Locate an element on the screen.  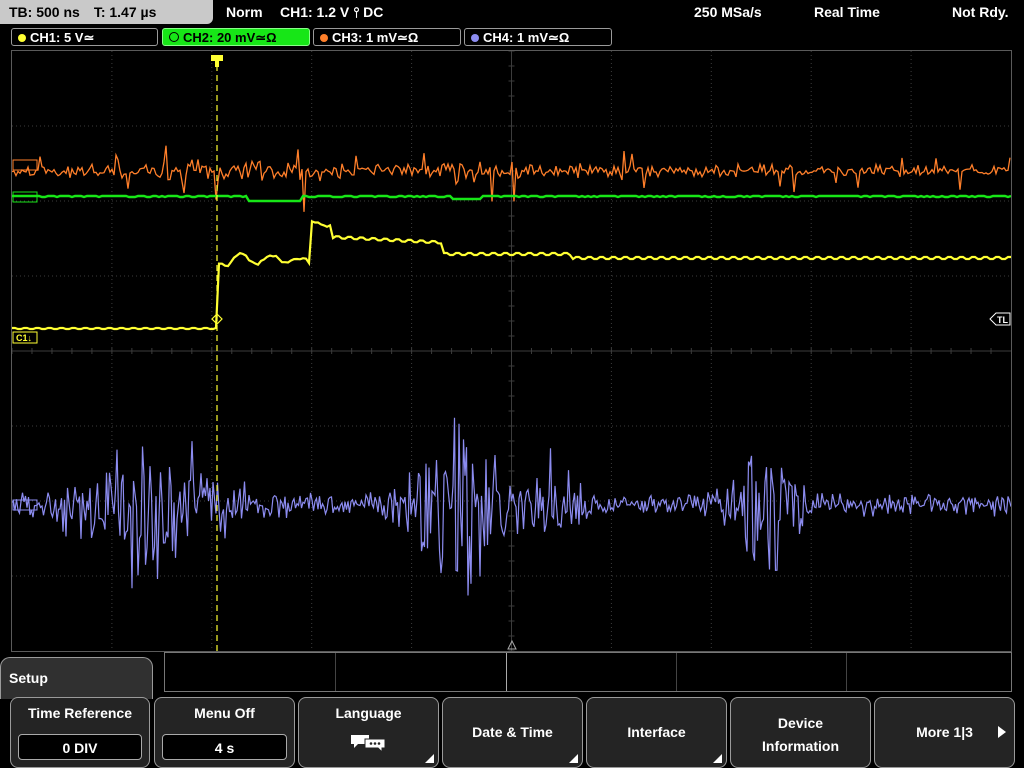
trigger-level-label: TL is located at coordinates (1002, 320).